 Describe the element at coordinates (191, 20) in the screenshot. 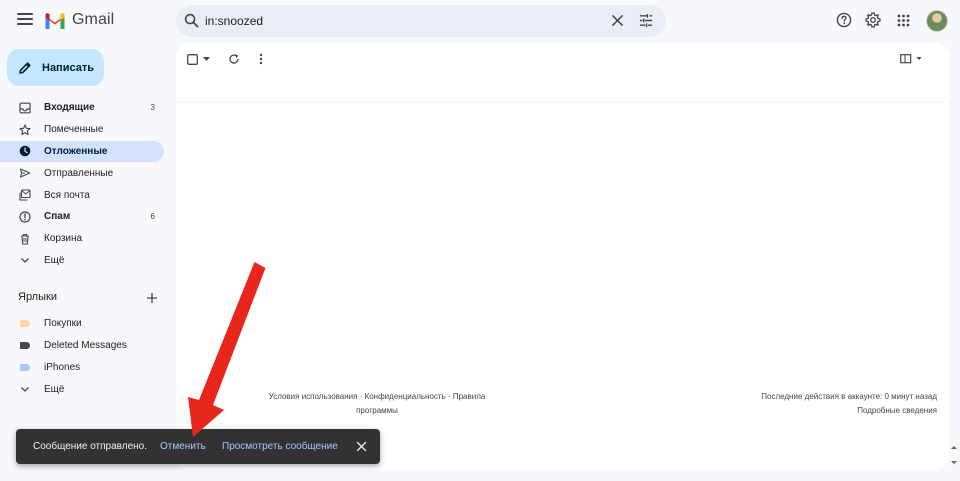

I see `search-icon` at that location.